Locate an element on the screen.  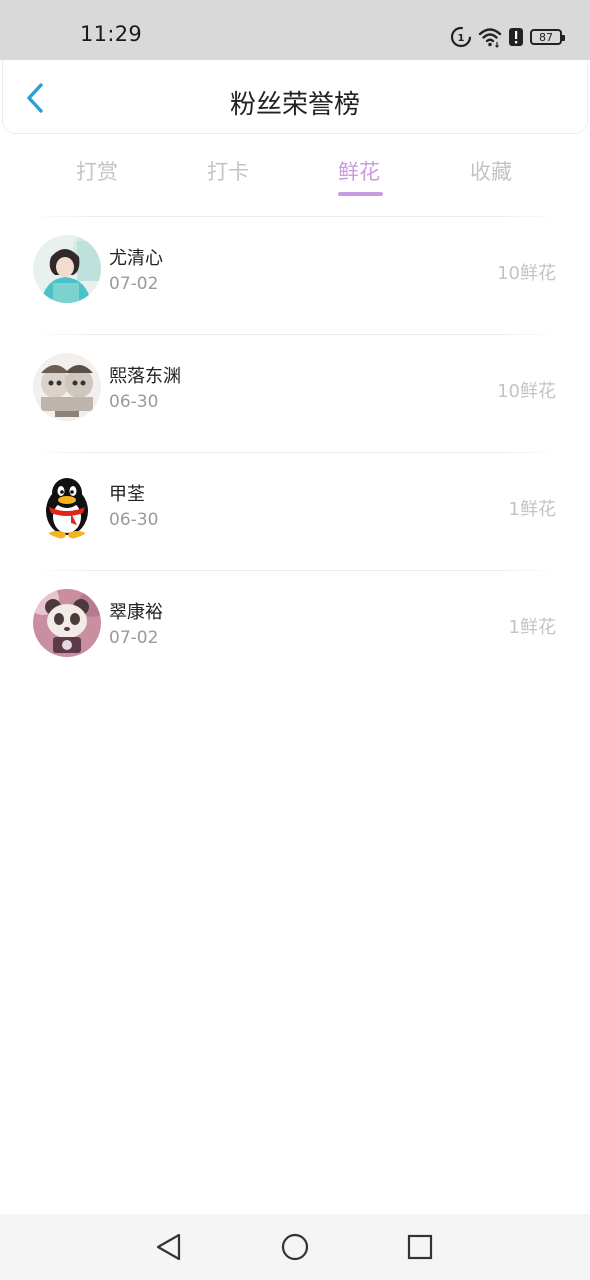
home-circle-icon is located at coordinates (295, 1249).